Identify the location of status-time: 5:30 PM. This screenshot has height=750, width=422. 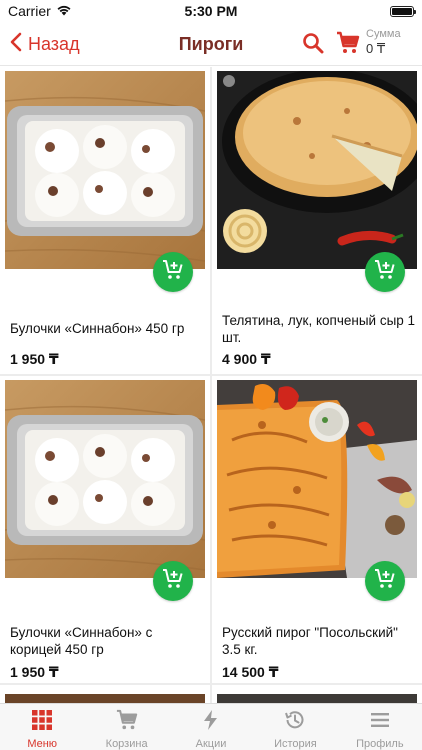
(211, 11).